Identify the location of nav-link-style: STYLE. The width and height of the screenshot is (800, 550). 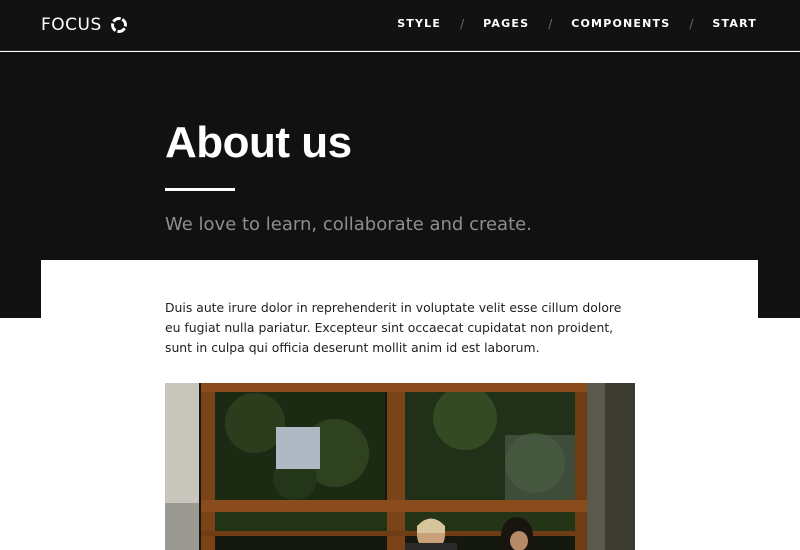
(419, 24).